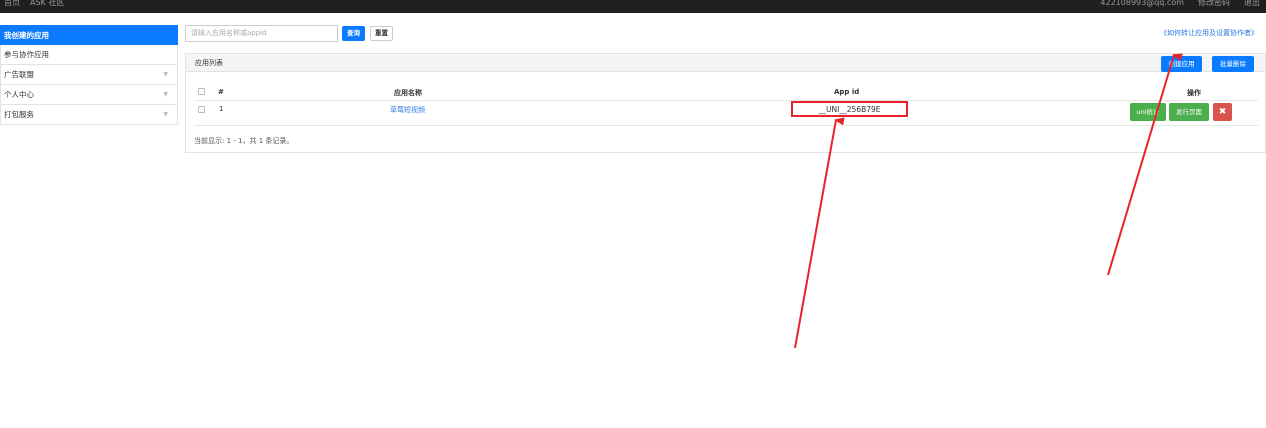 This screenshot has width=1266, height=428. I want to click on column-header-appid: App id, so click(847, 92).